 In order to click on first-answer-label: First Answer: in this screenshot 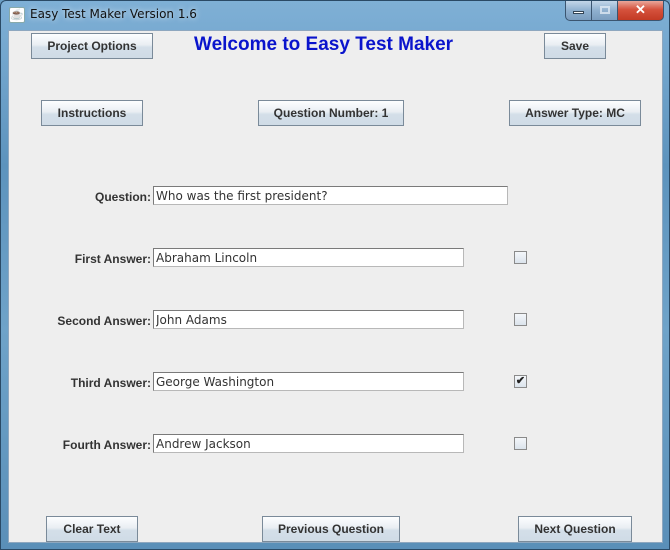, I will do `click(112, 259)`.